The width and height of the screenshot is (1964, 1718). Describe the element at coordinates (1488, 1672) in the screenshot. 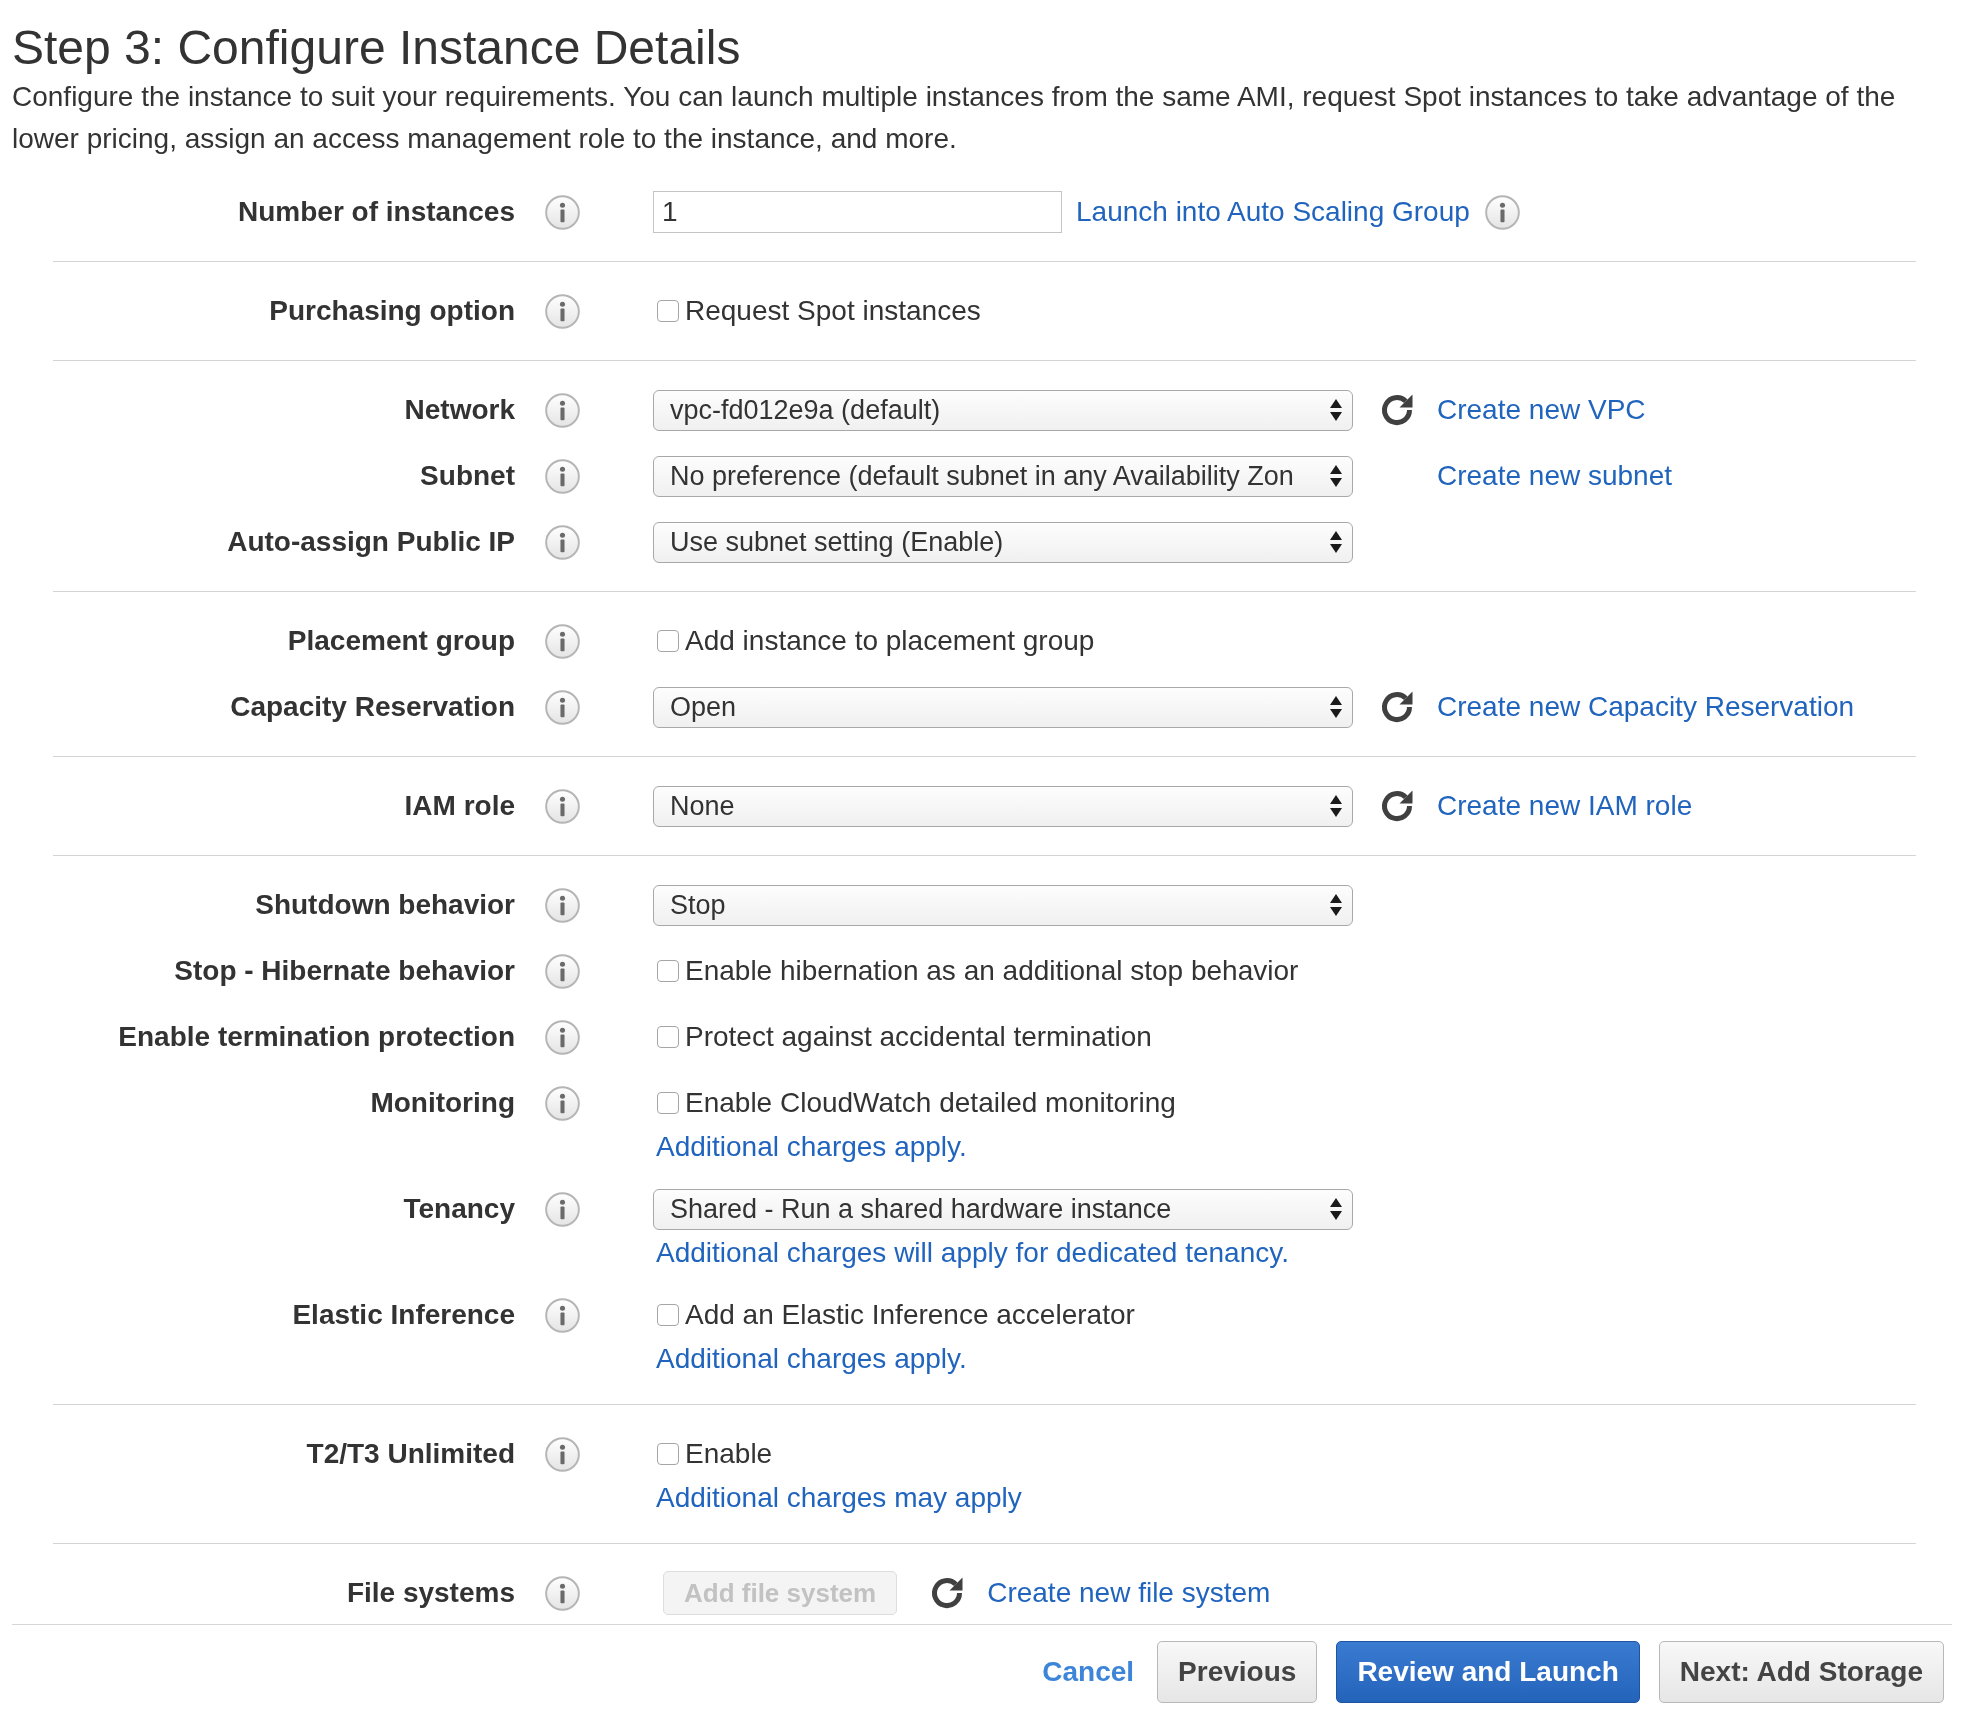

I see `primary-button: Review and Launch` at that location.